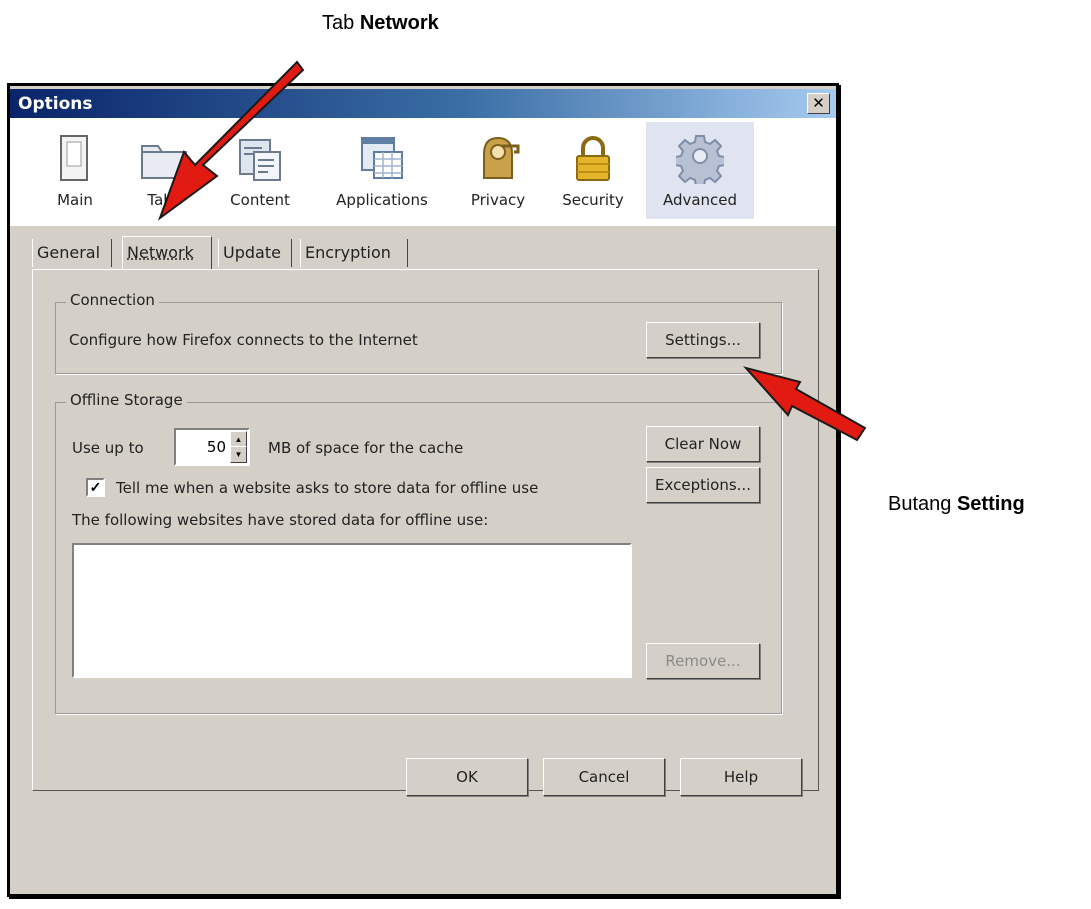  Describe the element at coordinates (990, 504) in the screenshot. I see `caption-bold: Setting` at that location.